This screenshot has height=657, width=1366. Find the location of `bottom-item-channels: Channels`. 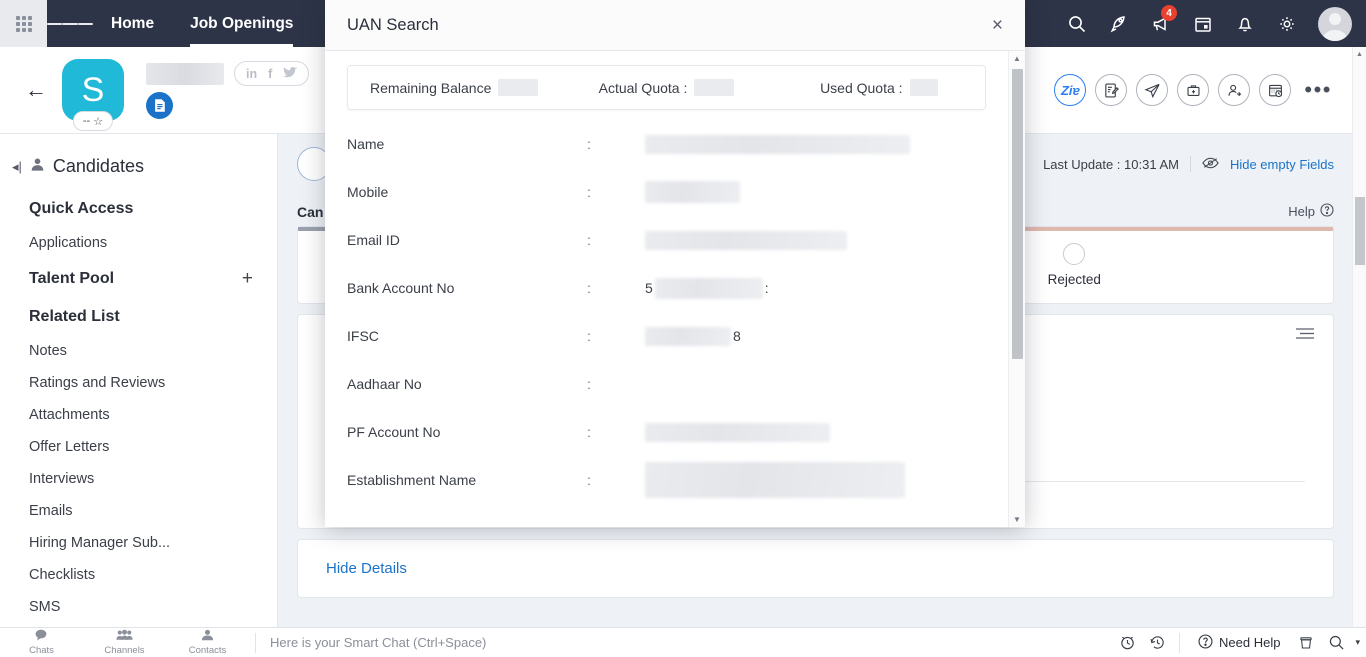

bottom-item-channels: Channels is located at coordinates (124, 642).